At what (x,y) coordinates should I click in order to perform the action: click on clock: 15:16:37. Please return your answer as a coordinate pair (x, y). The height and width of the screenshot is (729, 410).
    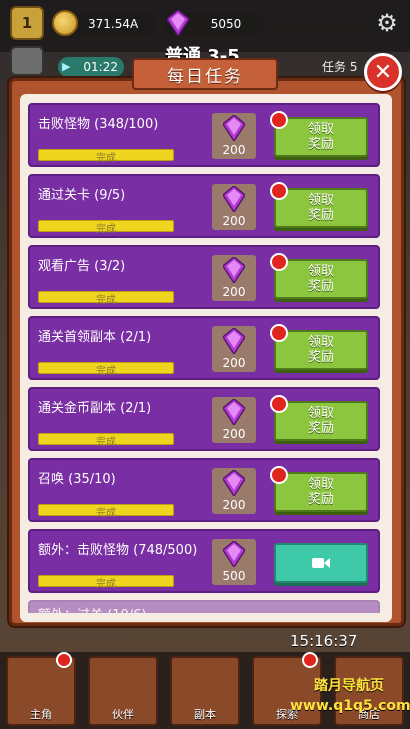
    Looking at the image, I should click on (324, 641).